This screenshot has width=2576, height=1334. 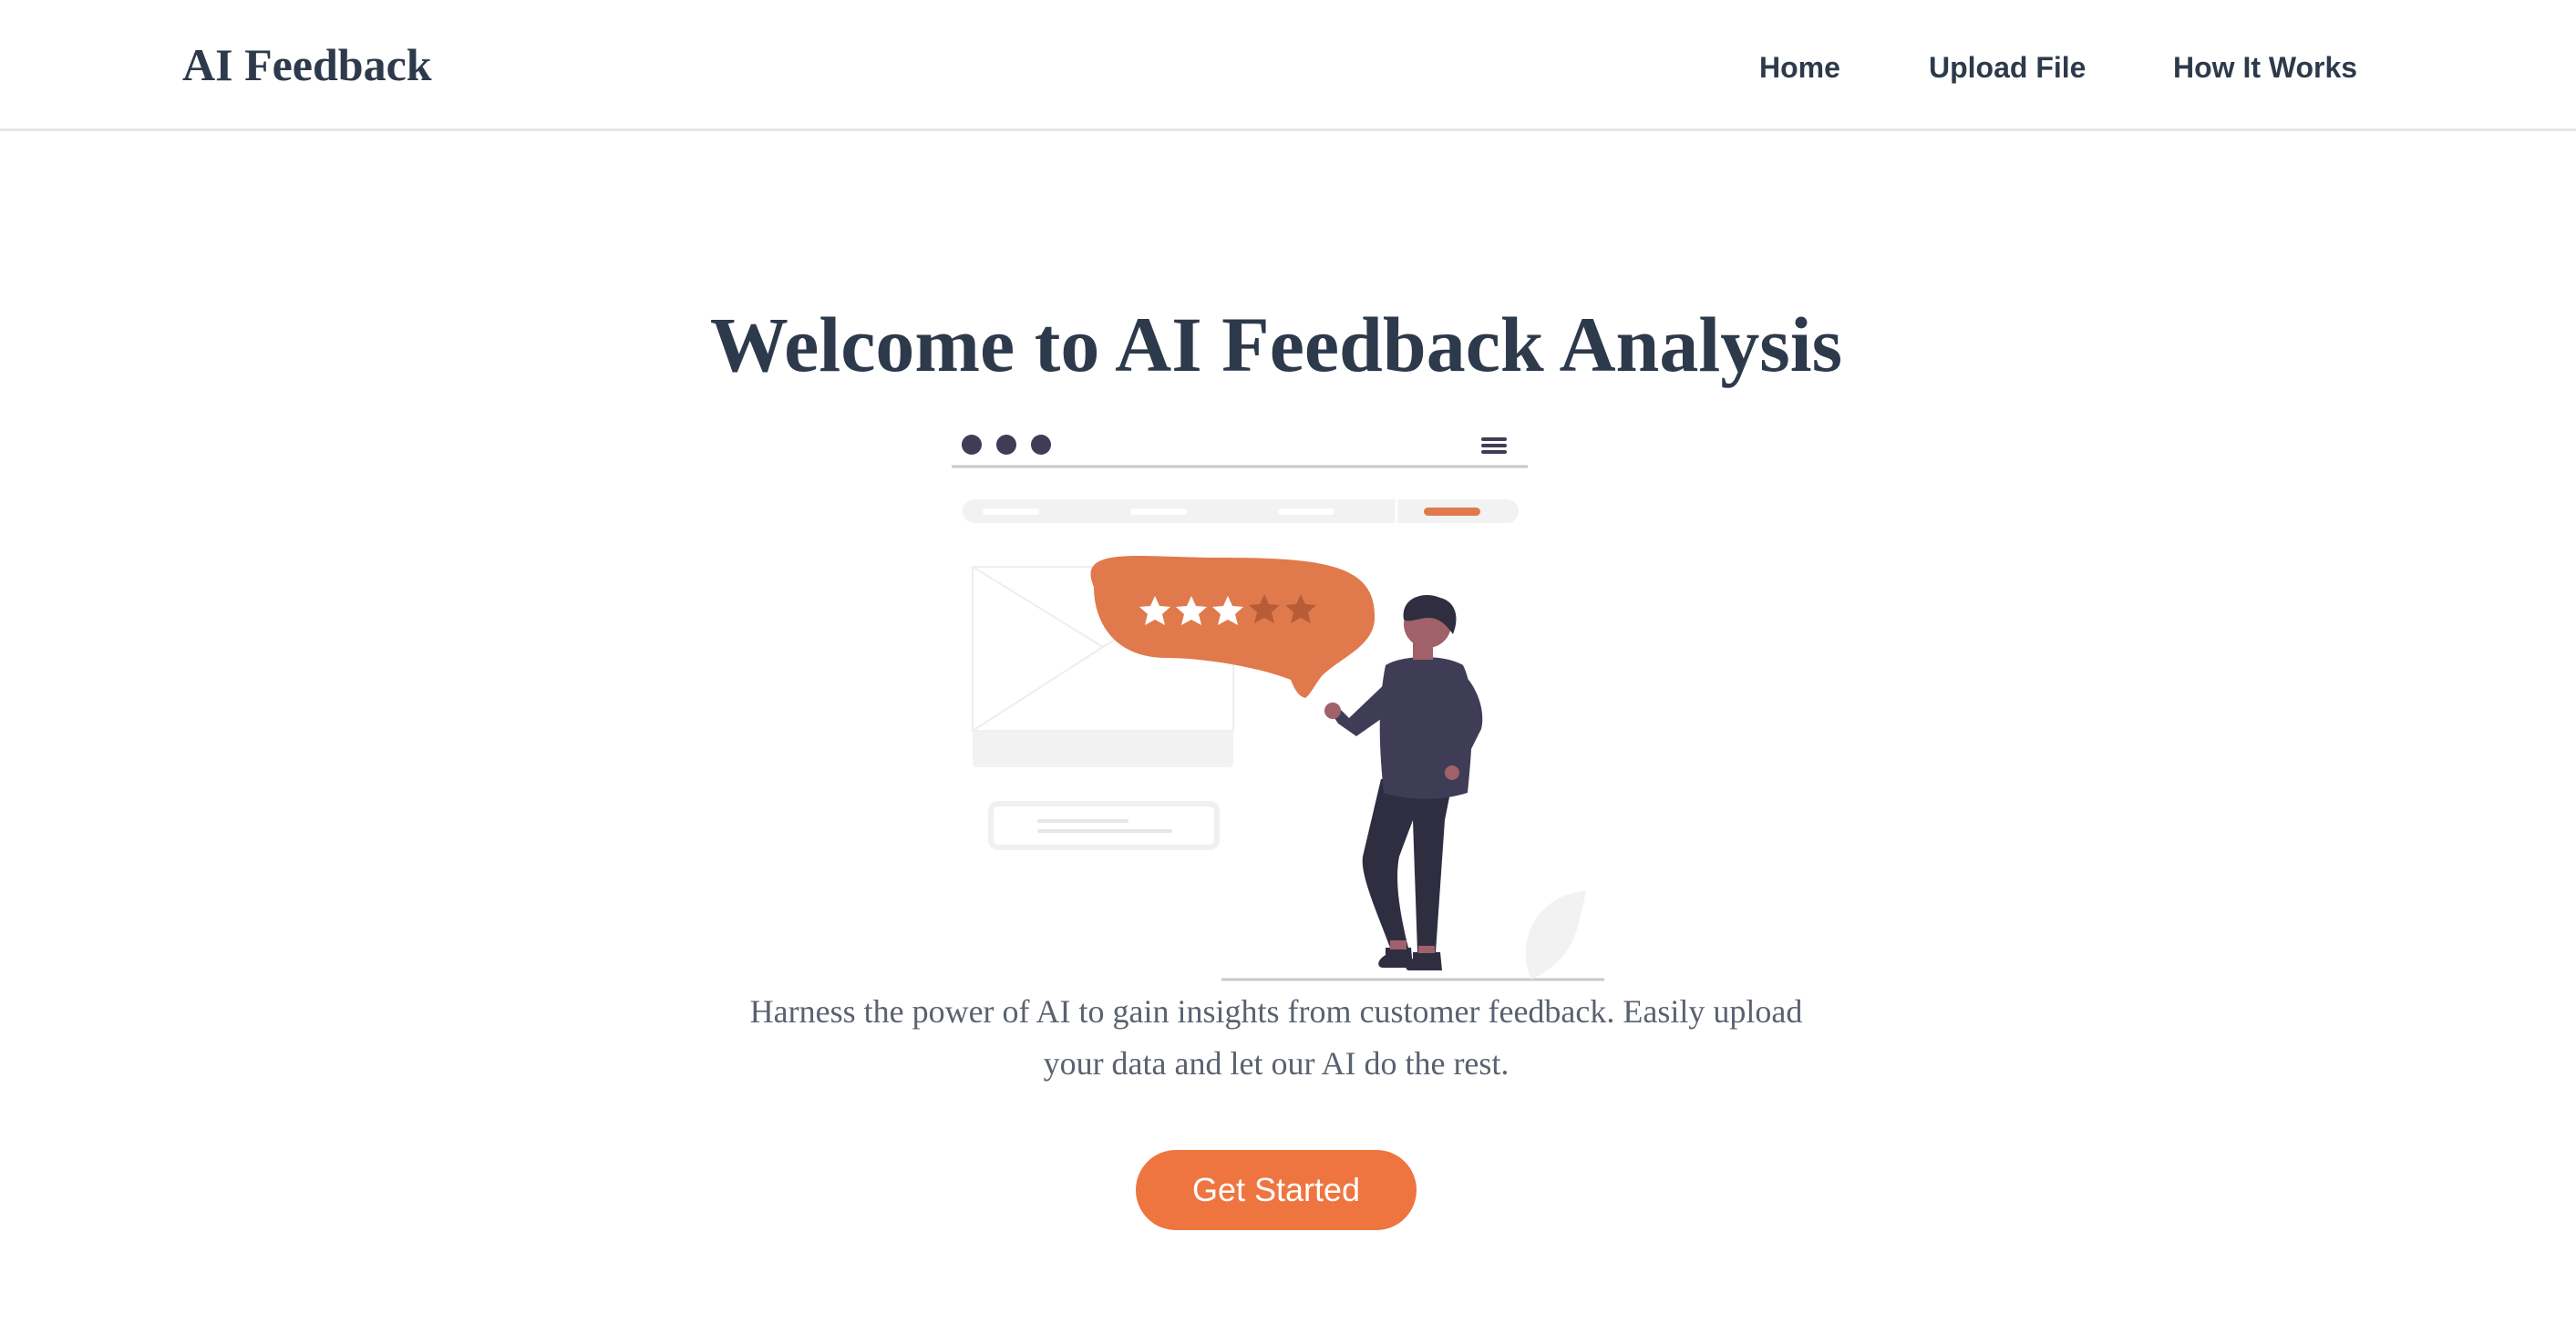 I want to click on nav-home-link: Home, so click(x=1799, y=68).